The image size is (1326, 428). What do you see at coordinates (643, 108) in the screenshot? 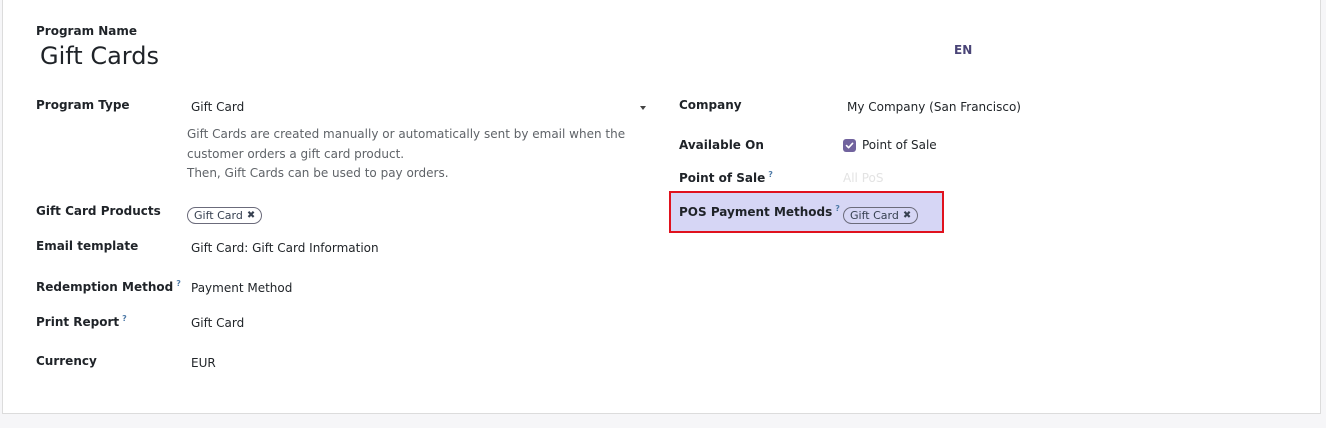
I see `chevron-down-icon` at bounding box center [643, 108].